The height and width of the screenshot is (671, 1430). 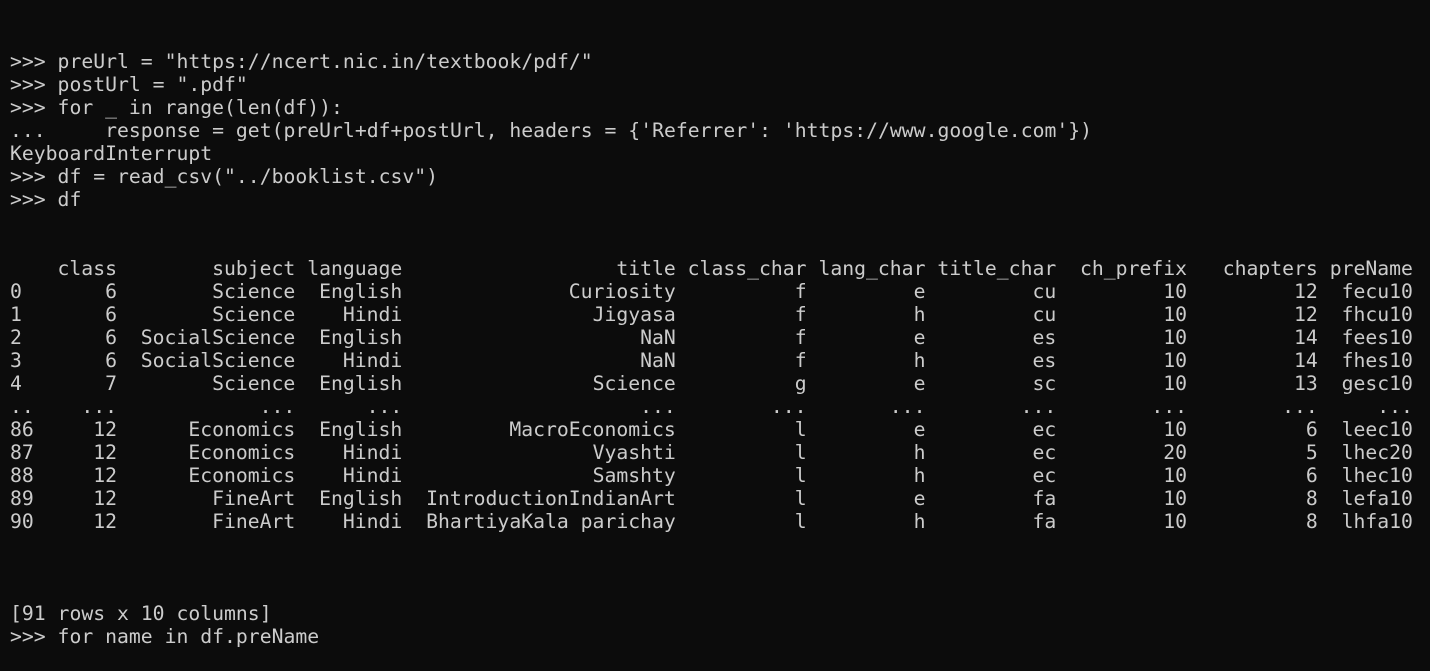 I want to click on table-row: 87 12 Economics Hindi Vyashti l h ec 20 5 lhec20, so click(x=711, y=452).